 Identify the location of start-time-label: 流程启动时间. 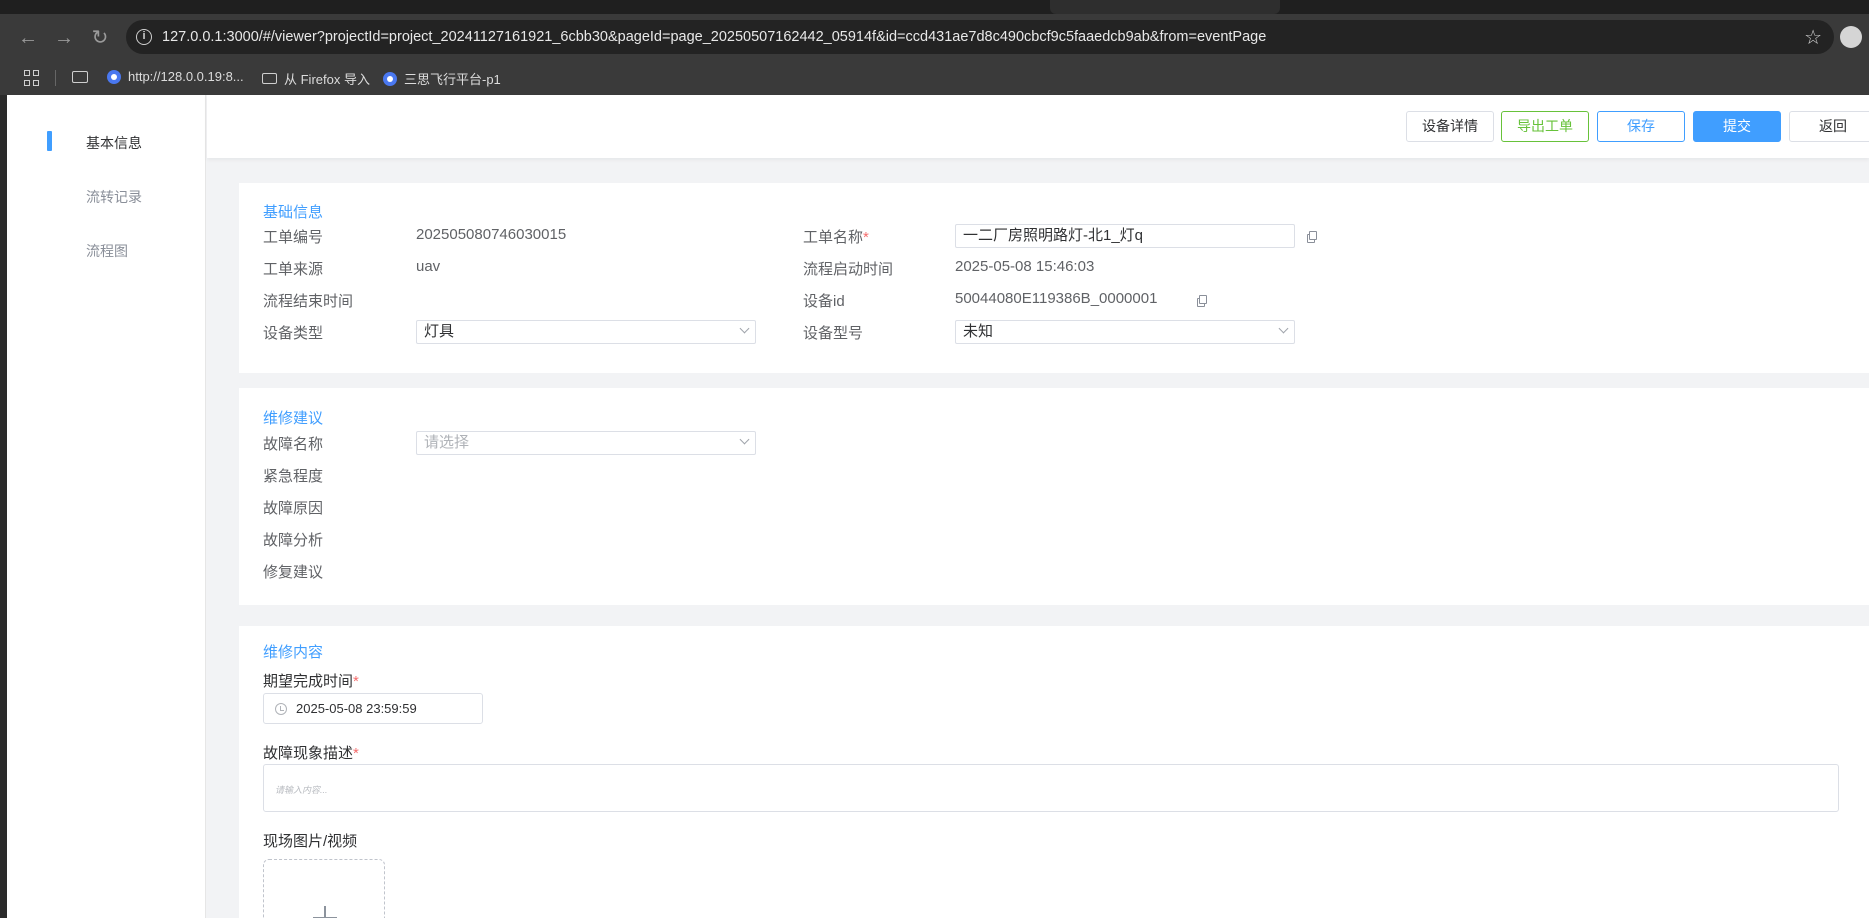
(848, 269).